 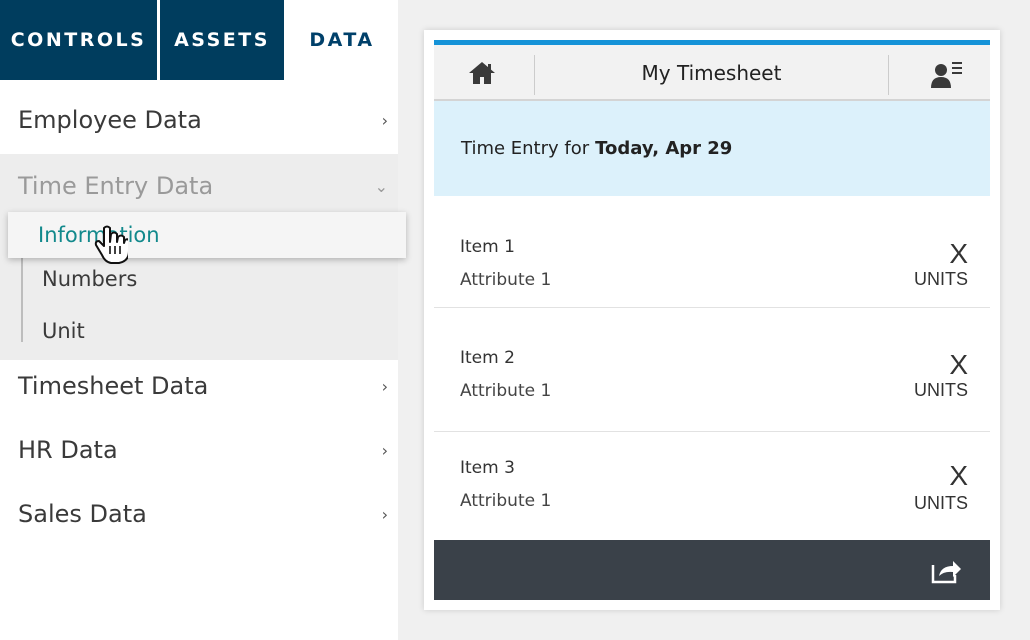 I want to click on app-header: My Timesheet, so click(x=712, y=73).